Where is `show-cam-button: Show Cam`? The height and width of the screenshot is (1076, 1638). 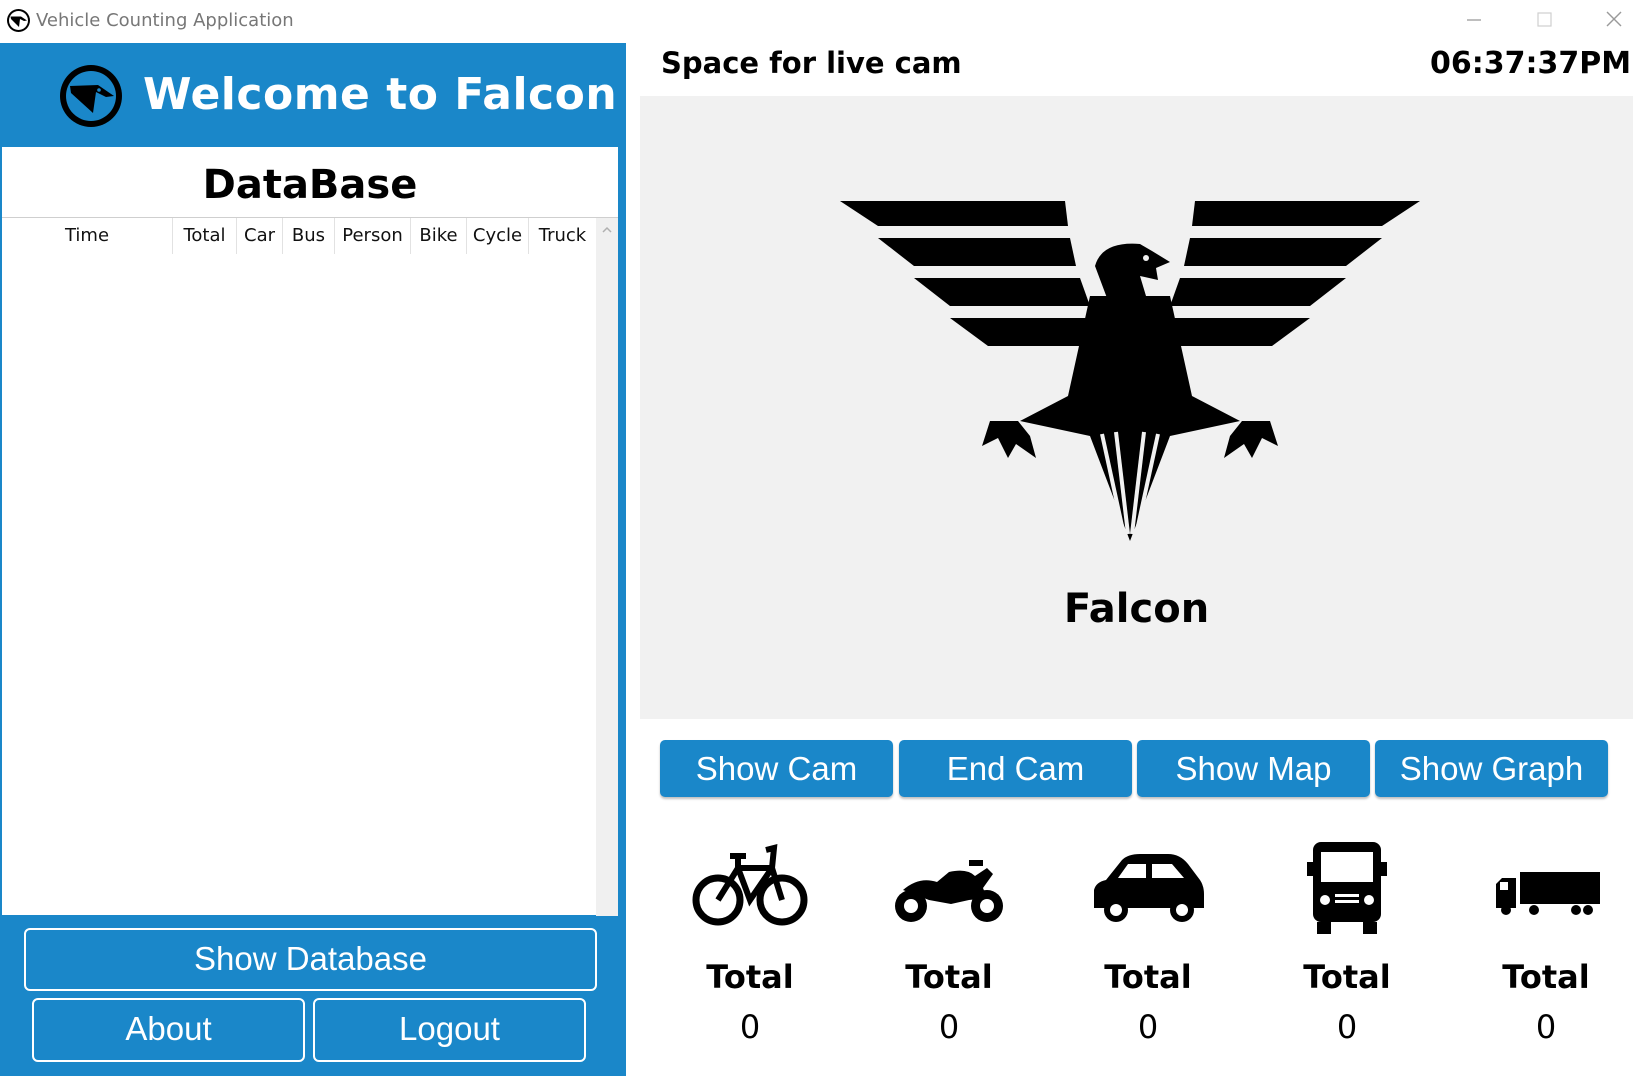 show-cam-button: Show Cam is located at coordinates (776, 768).